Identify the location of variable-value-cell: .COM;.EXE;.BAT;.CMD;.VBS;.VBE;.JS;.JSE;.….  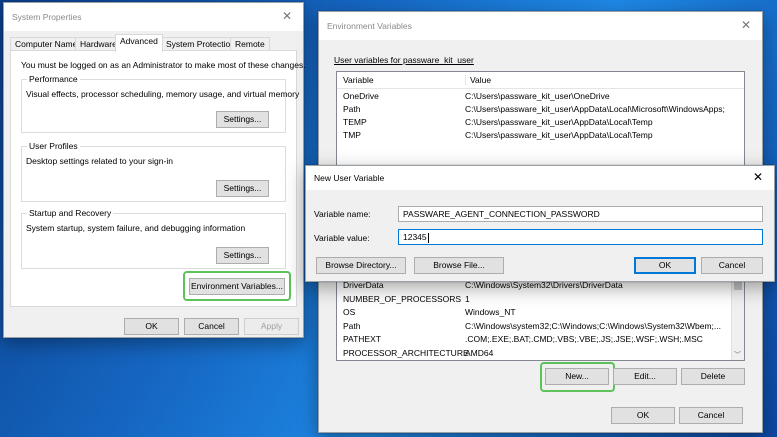
(584, 339).